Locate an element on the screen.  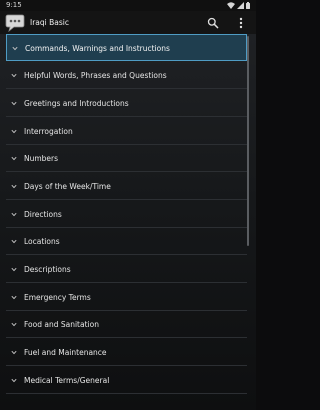
list-item-helpful-words: Helpful Words, Phrases and Questions is located at coordinates (126, 75).